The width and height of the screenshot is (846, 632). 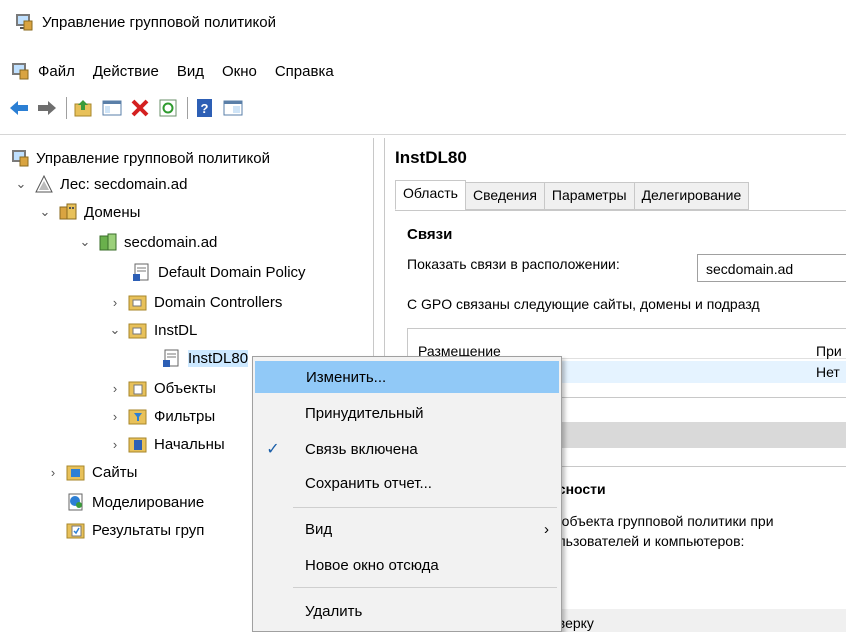 I want to click on tree-item-domain: ⌄ secdomain.ad, so click(x=147, y=242).